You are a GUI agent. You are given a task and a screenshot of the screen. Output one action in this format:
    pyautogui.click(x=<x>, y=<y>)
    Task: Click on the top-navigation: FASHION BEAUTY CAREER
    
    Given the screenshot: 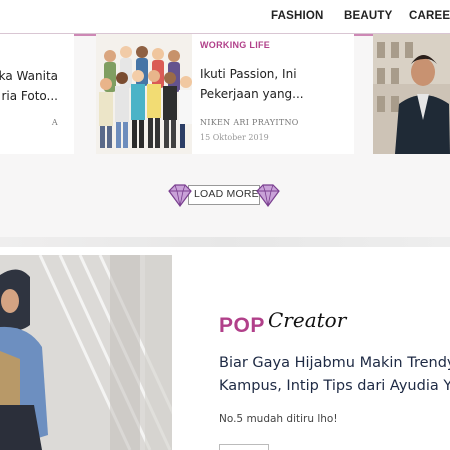 What is the action you would take?
    pyautogui.click(x=225, y=18)
    